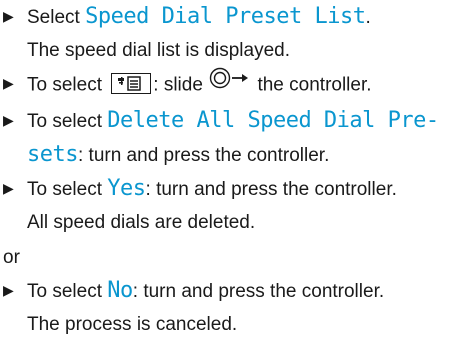  What do you see at coordinates (225, 16) in the screenshot?
I see `menu-item-speed-dial-preset-list: Speed Dial Preset List` at bounding box center [225, 16].